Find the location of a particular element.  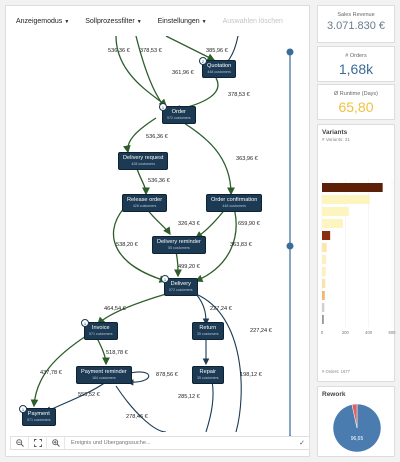

node-delivery-request: Delivery request 428 customers is located at coordinates (143, 161).